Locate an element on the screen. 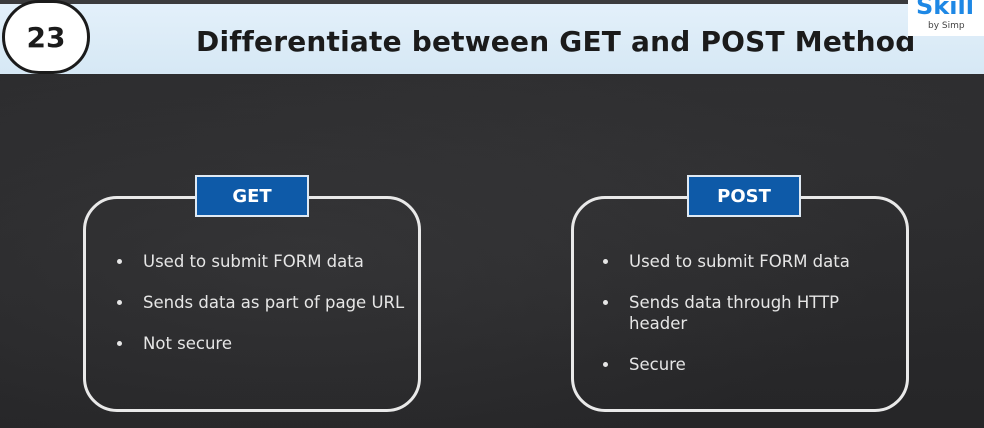 The image size is (984, 428). logo-subtext: by Simp is located at coordinates (946, 26).